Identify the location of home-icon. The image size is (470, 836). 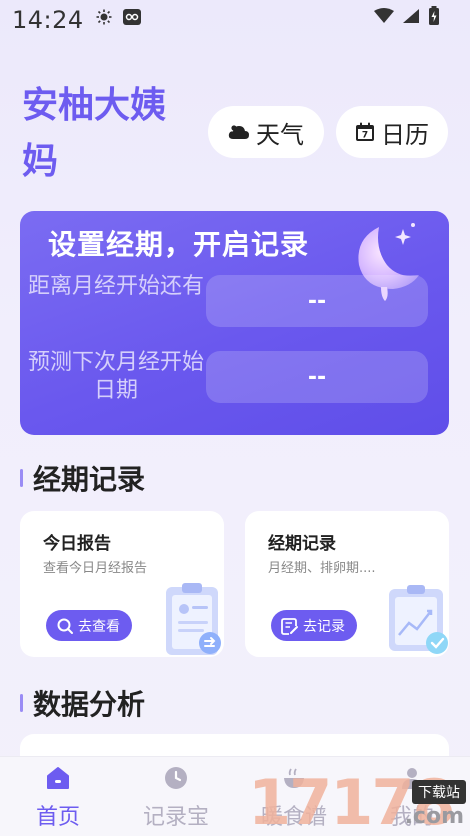
(58, 778).